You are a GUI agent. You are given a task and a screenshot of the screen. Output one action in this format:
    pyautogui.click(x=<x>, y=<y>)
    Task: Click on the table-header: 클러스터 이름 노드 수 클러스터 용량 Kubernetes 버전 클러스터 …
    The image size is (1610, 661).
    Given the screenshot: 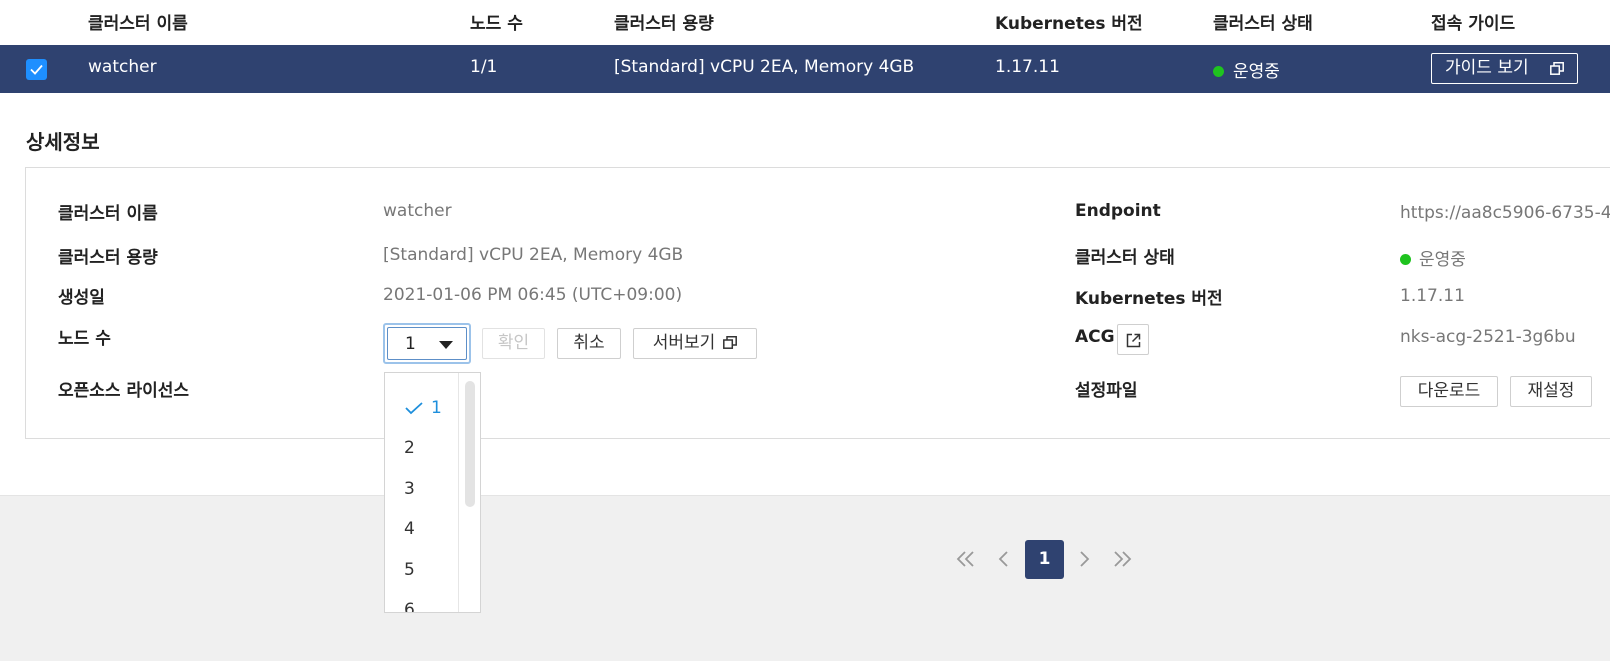 What is the action you would take?
    pyautogui.click(x=805, y=22)
    